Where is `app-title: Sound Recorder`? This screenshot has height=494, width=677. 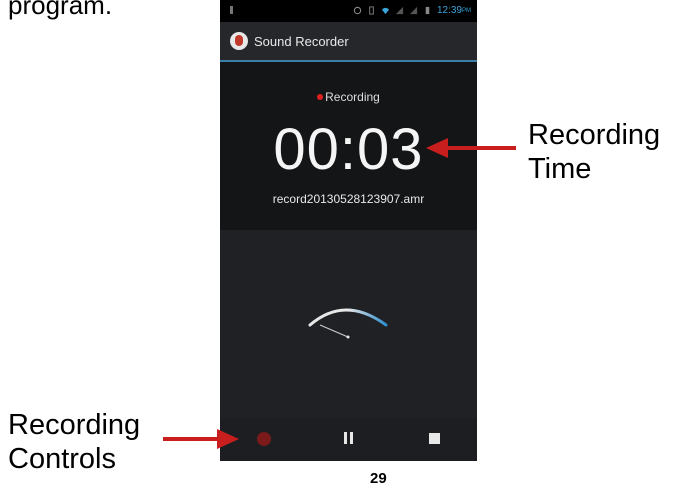
app-title: Sound Recorder is located at coordinates (301, 41).